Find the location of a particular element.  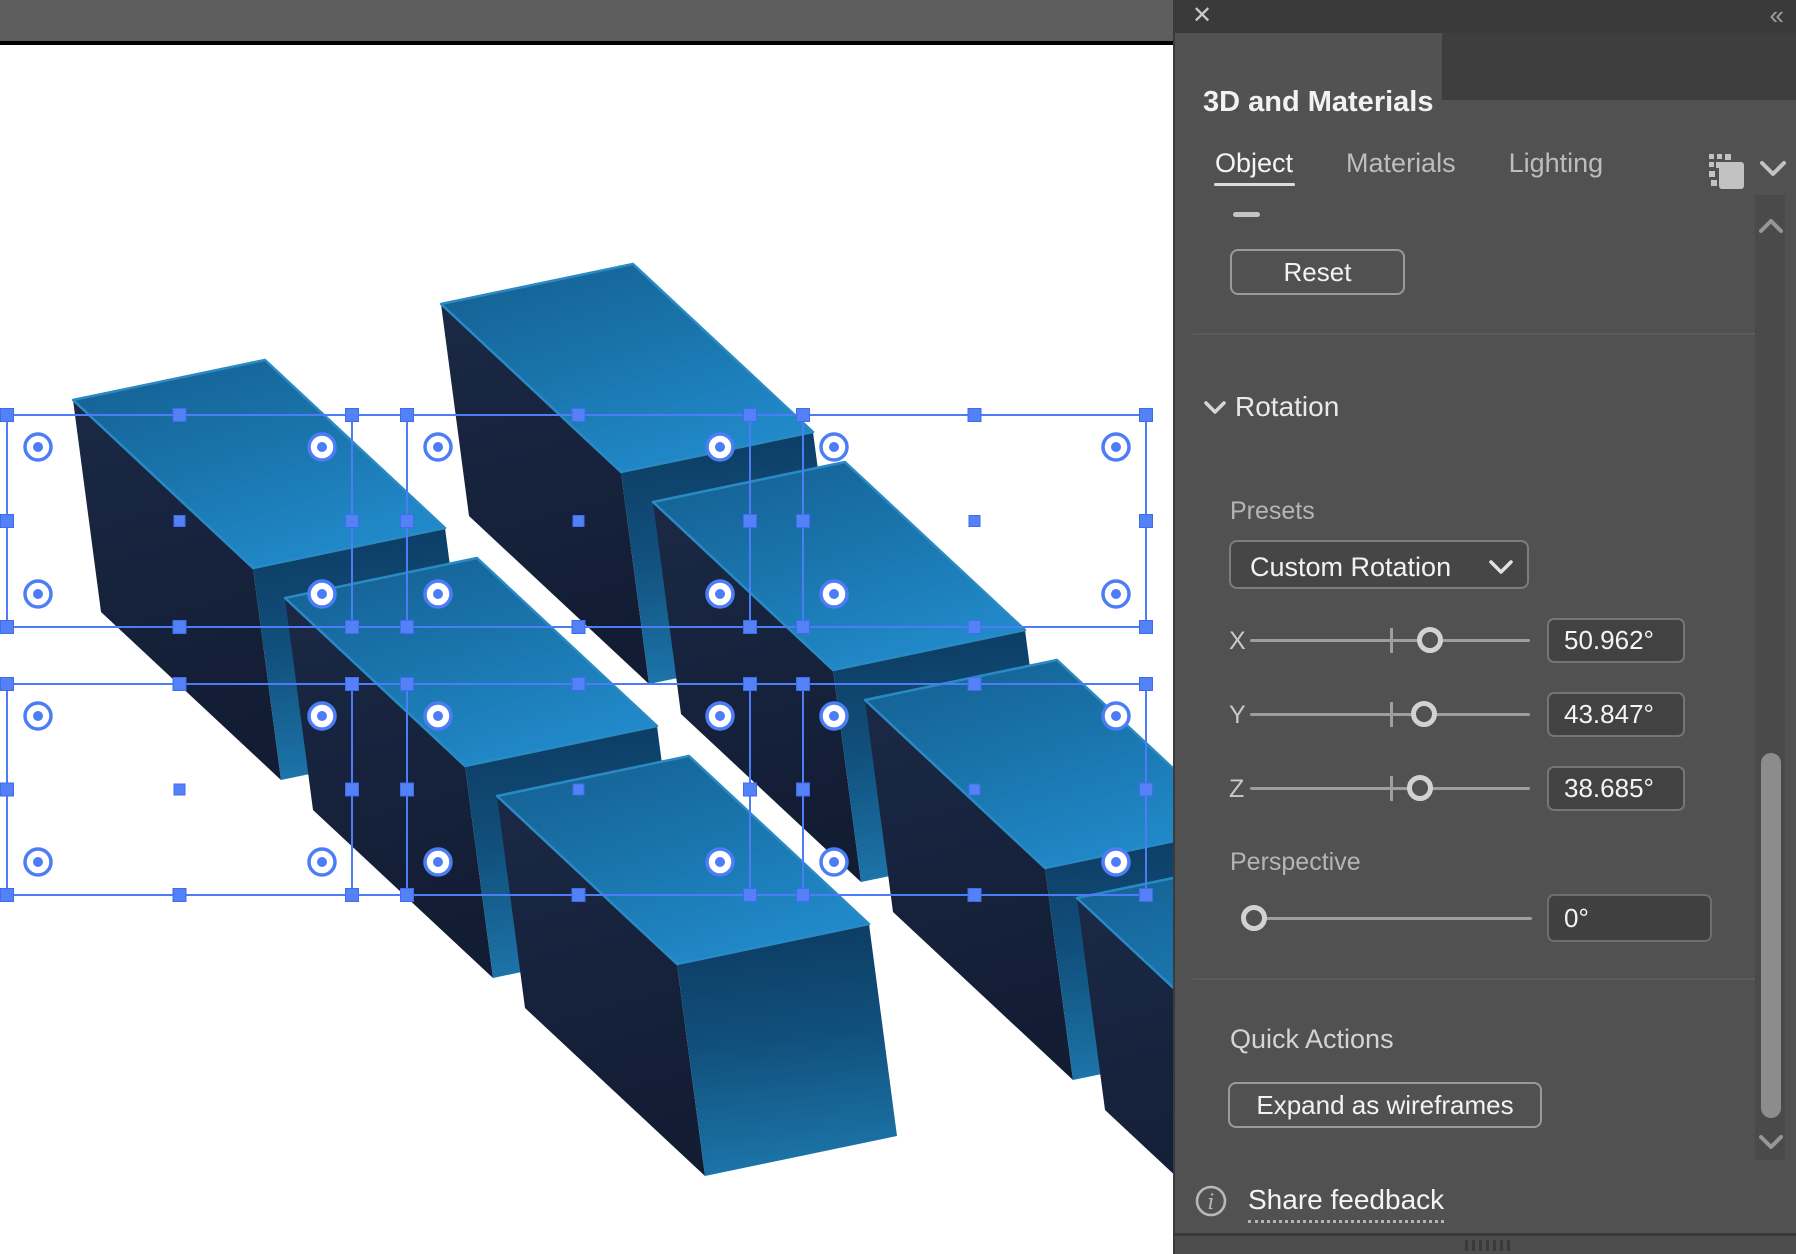

scroll-up-icon is located at coordinates (1771, 226).